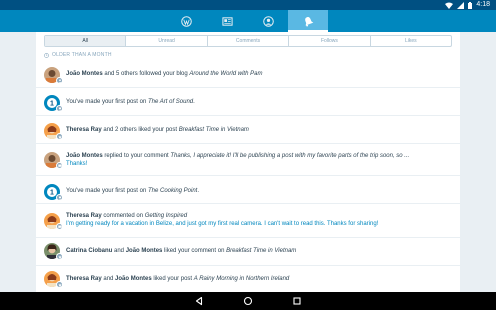 This screenshot has width=496, height=310. I want to click on back-icon, so click(199, 301).